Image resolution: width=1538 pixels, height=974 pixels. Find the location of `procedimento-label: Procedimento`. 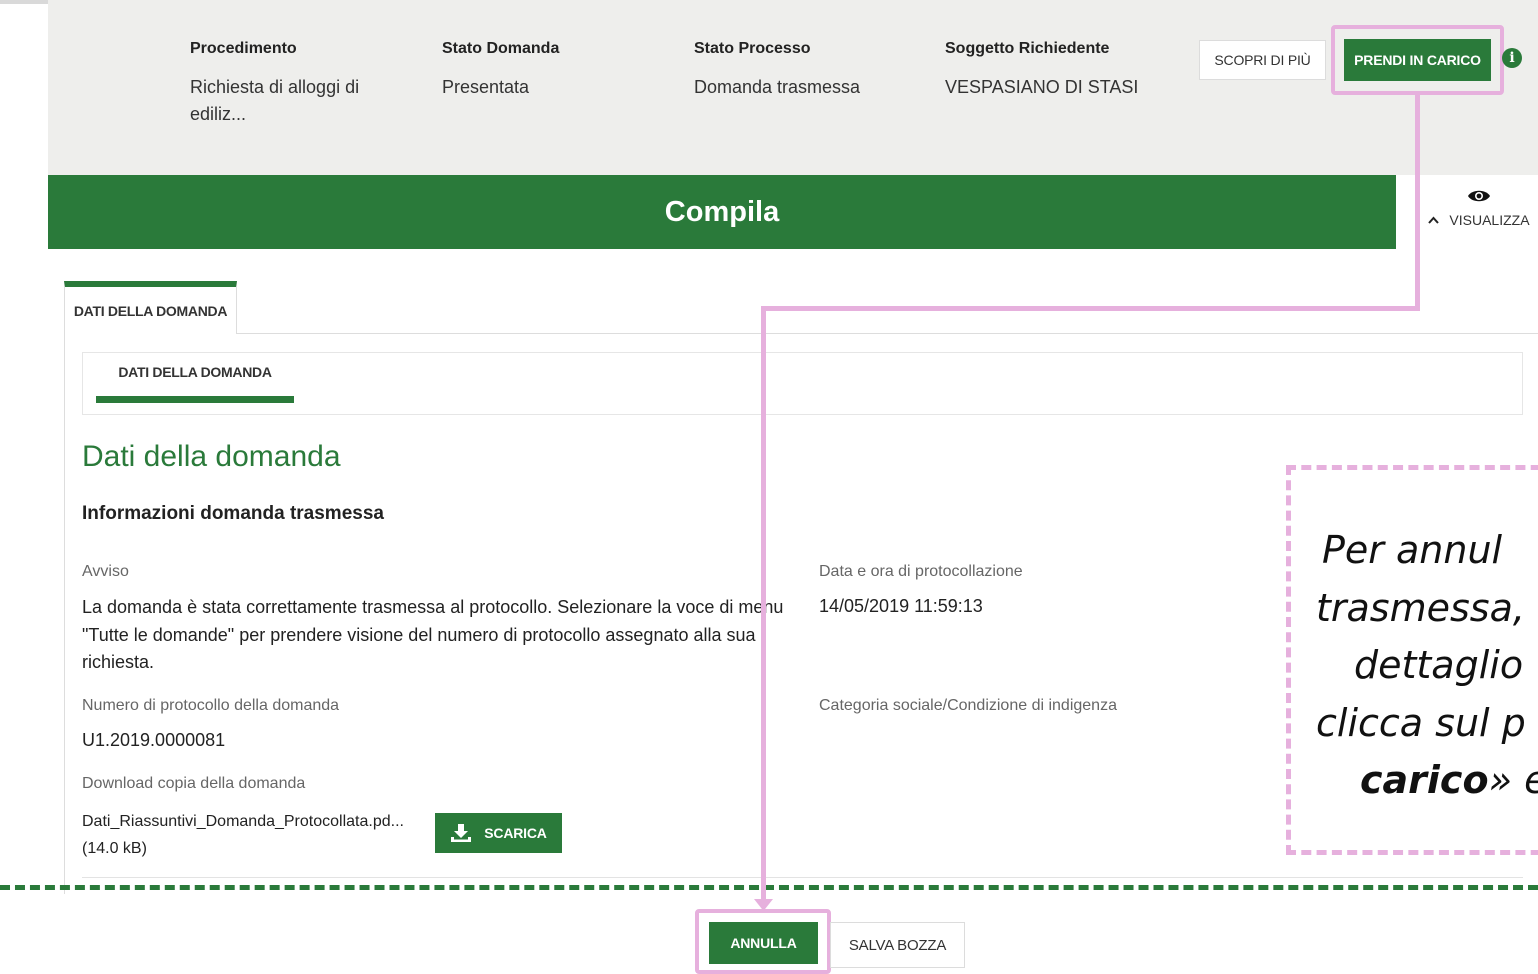

procedimento-label: Procedimento is located at coordinates (243, 48).